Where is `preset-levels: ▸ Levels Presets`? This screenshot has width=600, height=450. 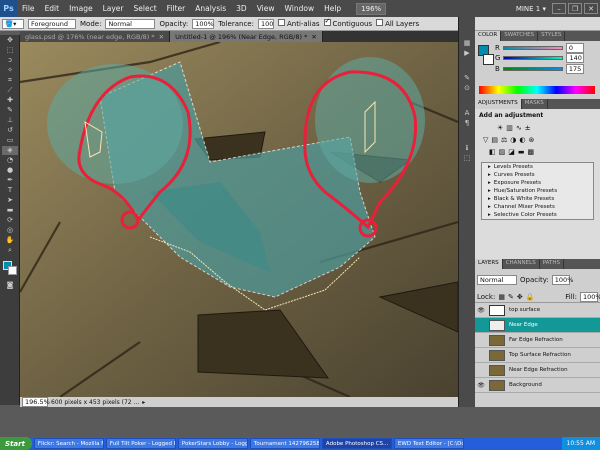 preset-levels: ▸ Levels Presets is located at coordinates (537, 167).